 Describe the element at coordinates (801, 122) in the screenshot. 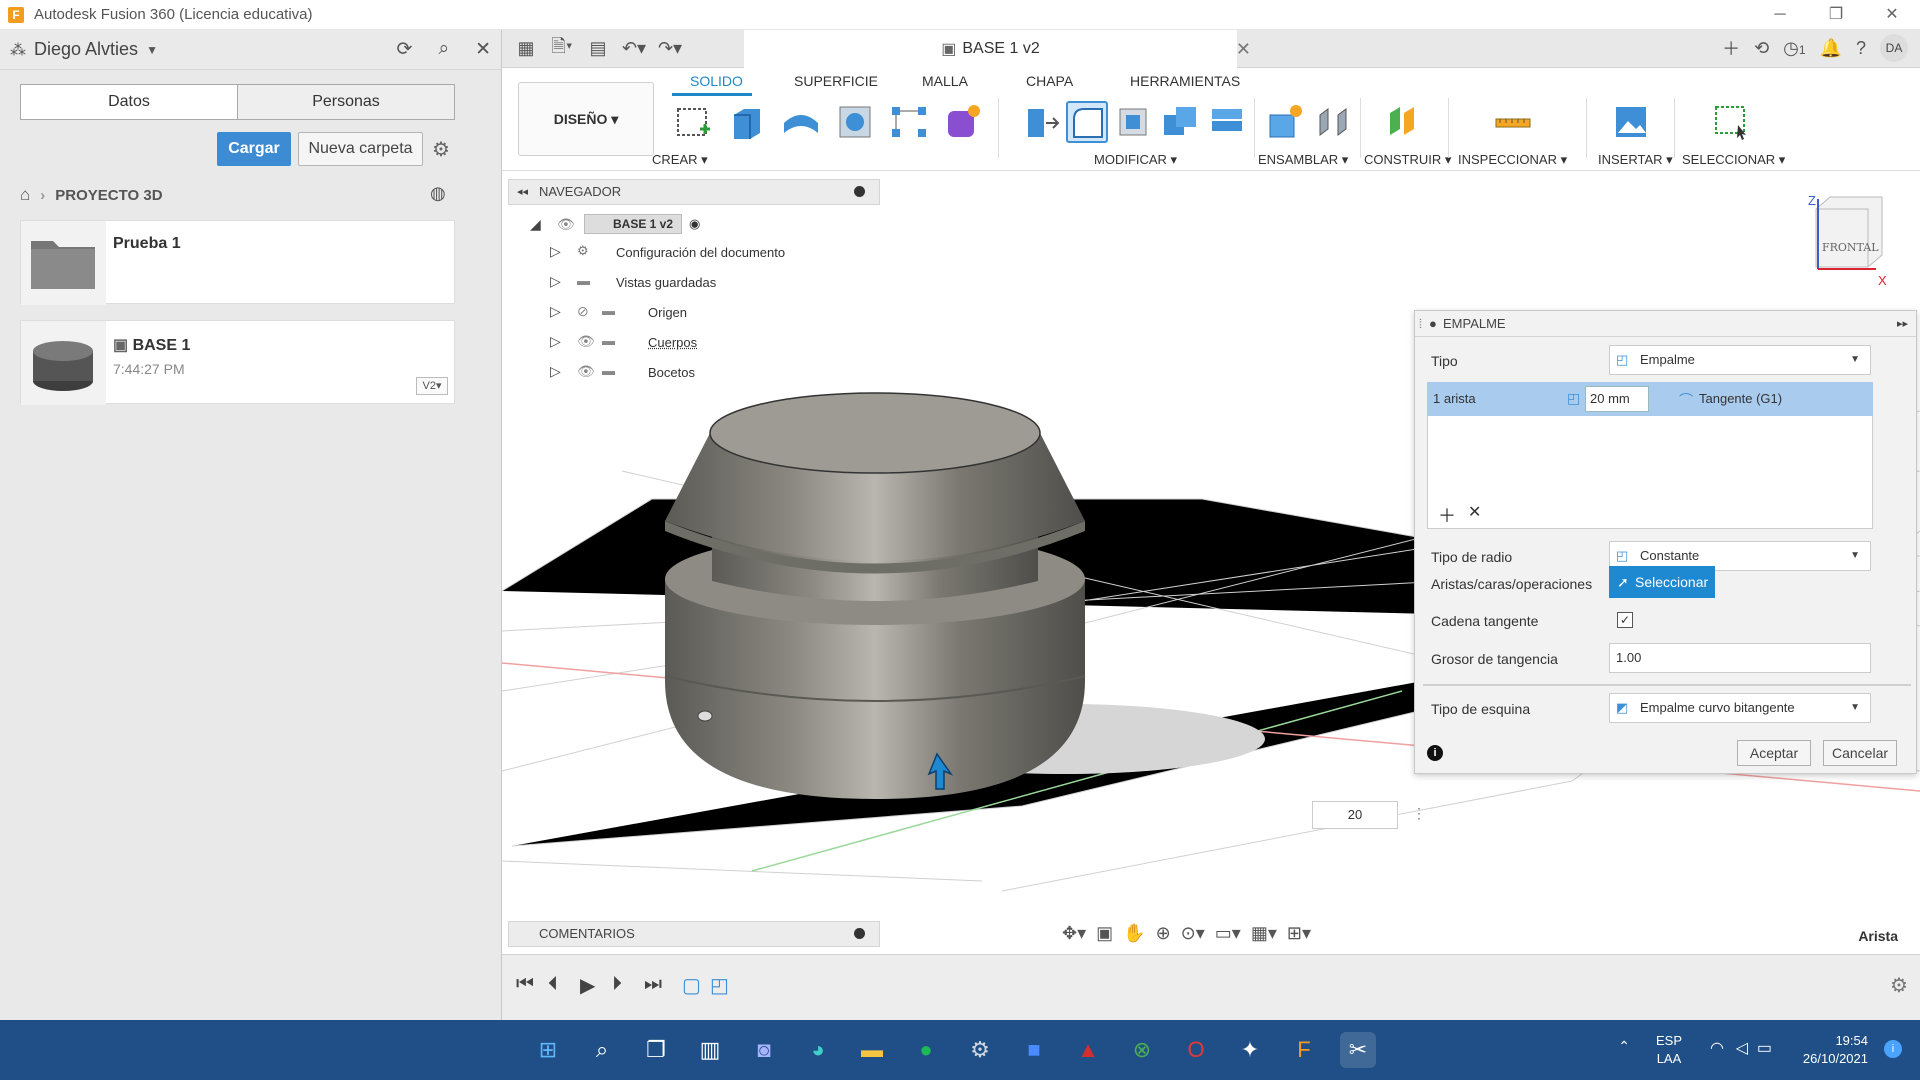

I see `revolve-icon` at that location.